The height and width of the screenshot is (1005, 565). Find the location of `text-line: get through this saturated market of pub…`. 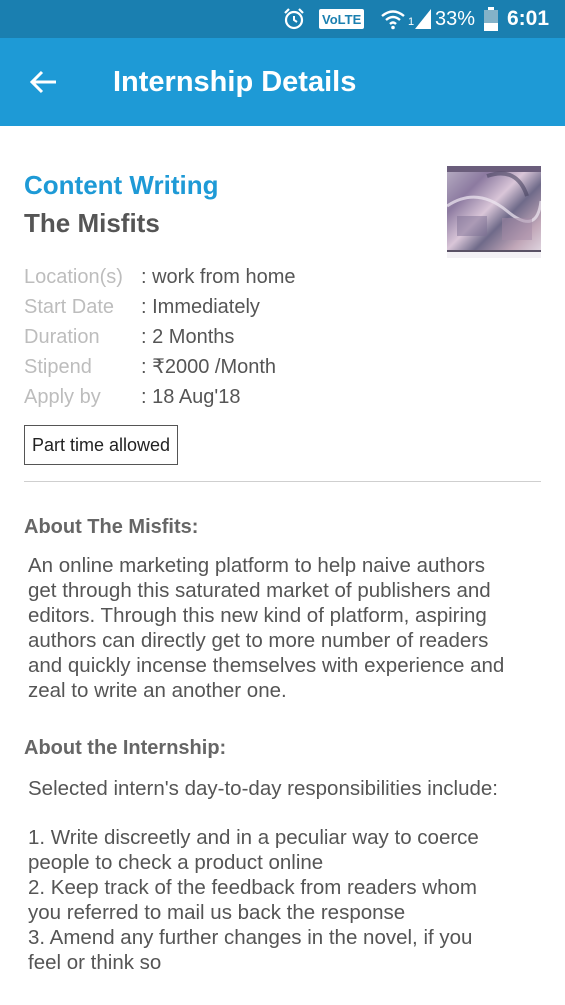

text-line: get through this saturated market of pub… is located at coordinates (259, 590).